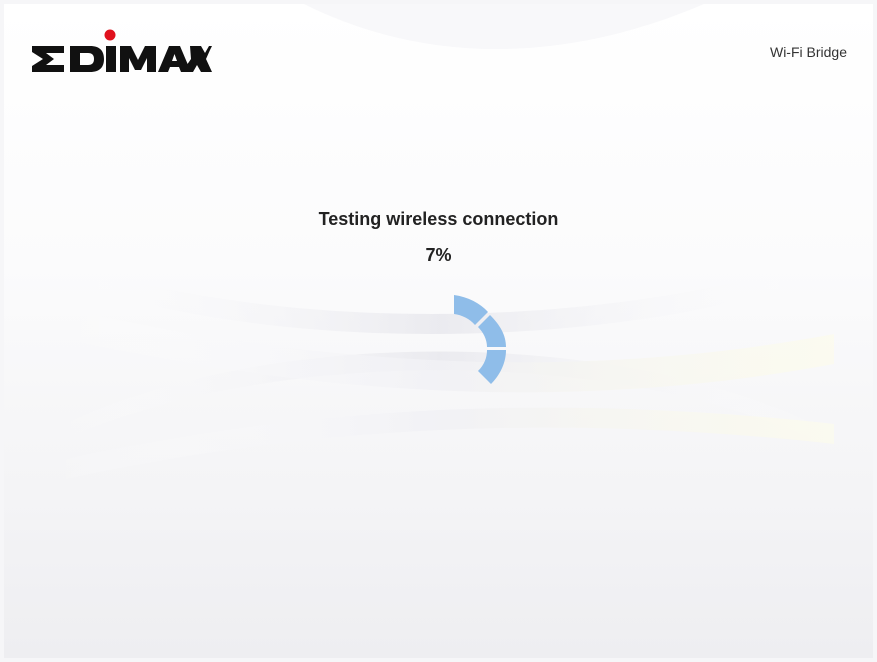 The height and width of the screenshot is (662, 877). What do you see at coordinates (438, 255) in the screenshot?
I see `progress-percent: 7%` at bounding box center [438, 255].